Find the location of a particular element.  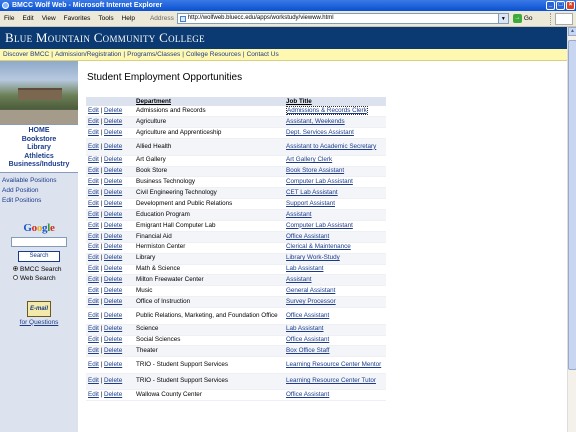

sidebar-item-bookstore: Bookstore is located at coordinates (39, 140).